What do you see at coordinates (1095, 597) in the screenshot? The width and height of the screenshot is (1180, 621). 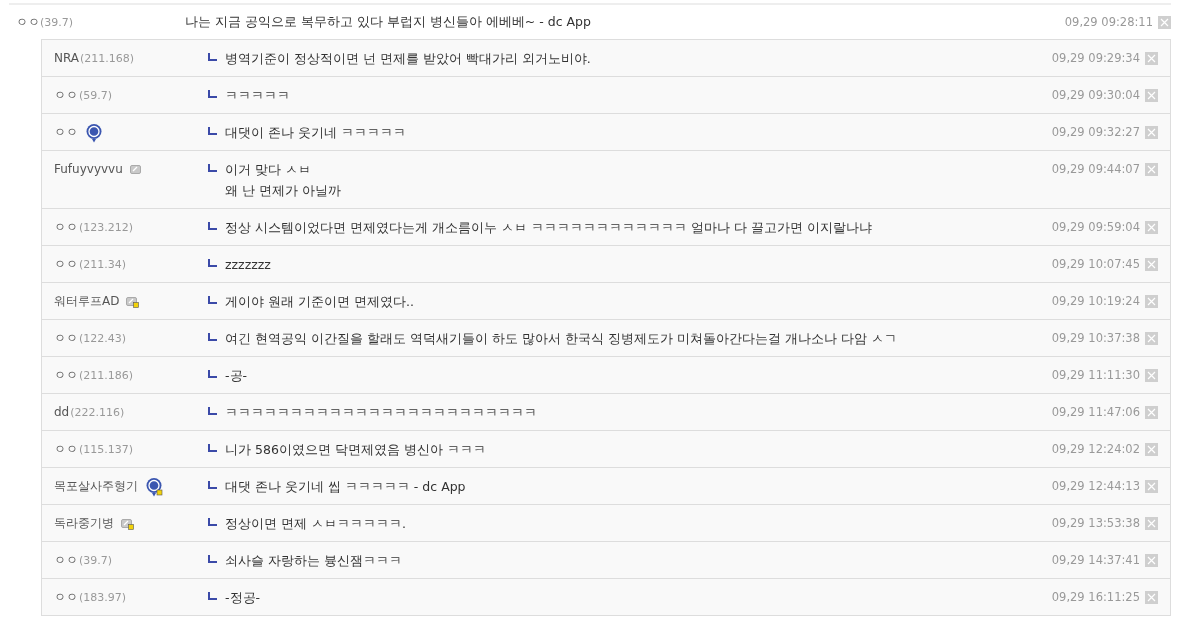 I see `comment-time: 09,29 16:11:25` at bounding box center [1095, 597].